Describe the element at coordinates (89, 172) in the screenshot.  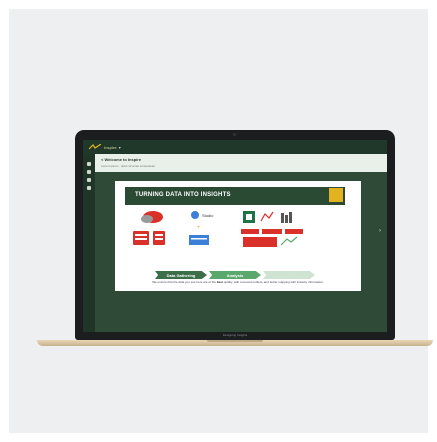
I see `sidebar-item-reports` at that location.